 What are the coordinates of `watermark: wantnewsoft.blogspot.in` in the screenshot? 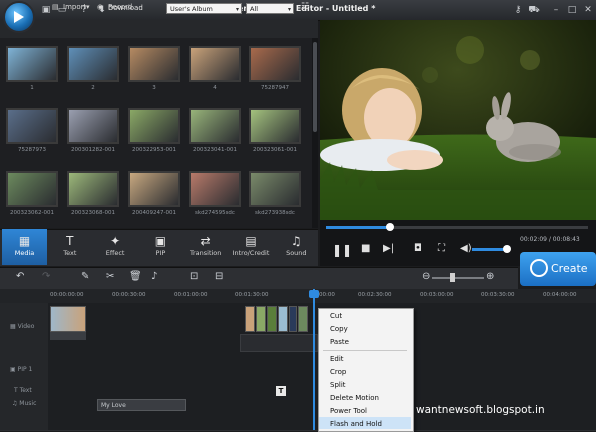 It's located at (480, 410).